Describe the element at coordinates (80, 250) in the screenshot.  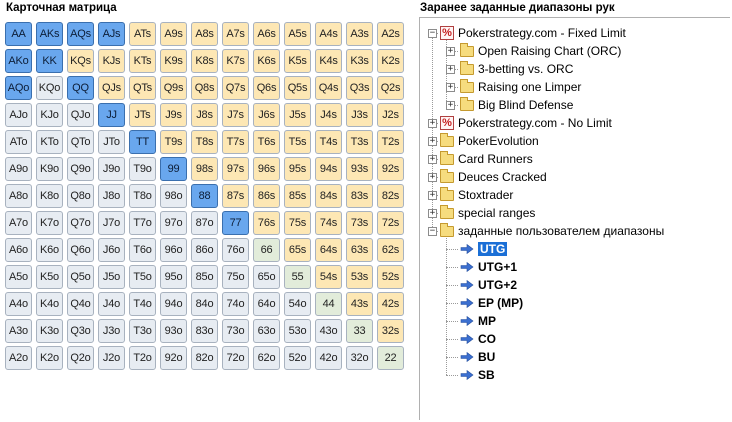
I see `hand-cell-q6o: Q6o` at that location.